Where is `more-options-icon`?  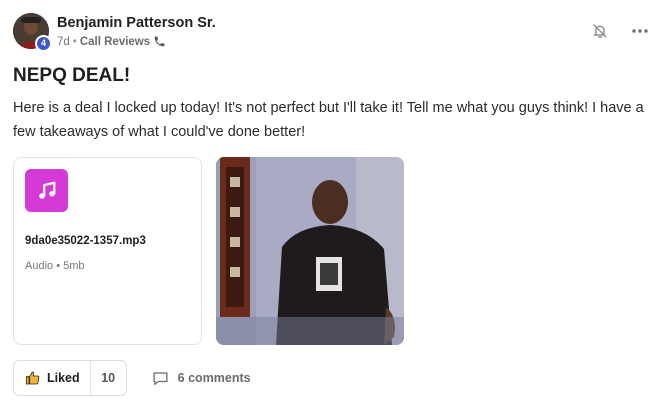
more-options-icon is located at coordinates (640, 31).